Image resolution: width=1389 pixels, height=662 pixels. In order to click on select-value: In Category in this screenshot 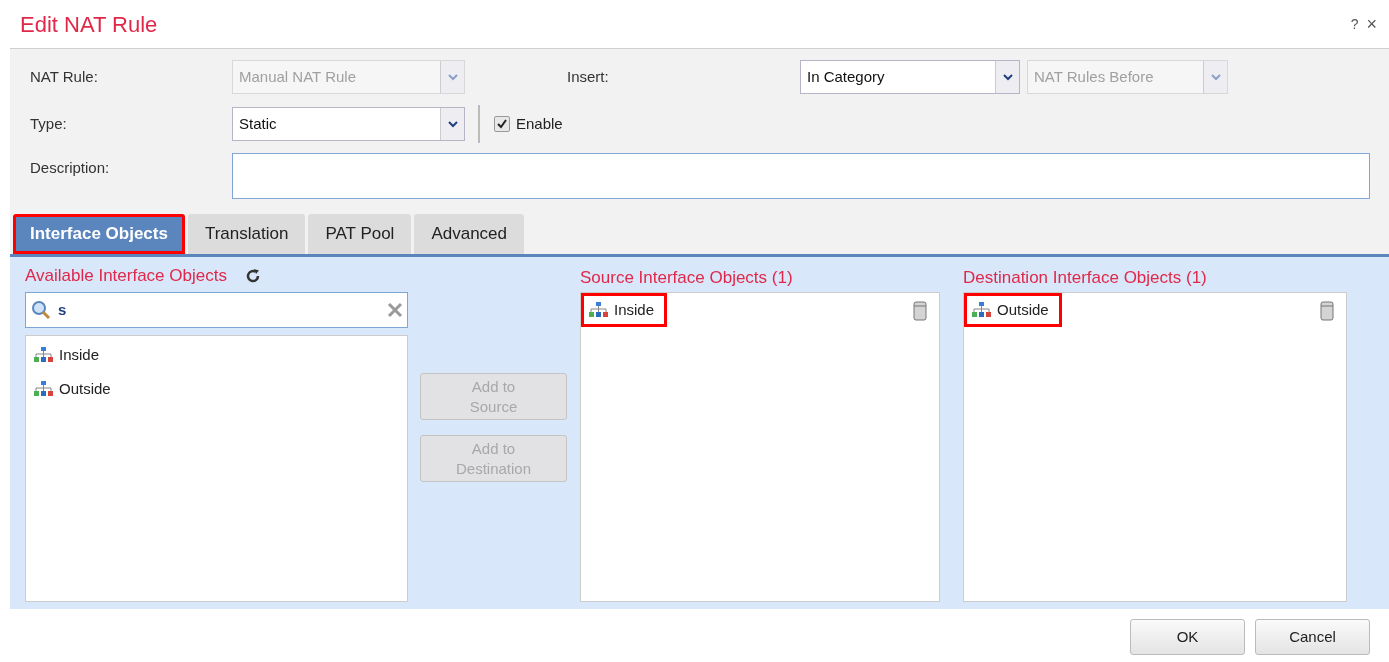, I will do `click(846, 76)`.